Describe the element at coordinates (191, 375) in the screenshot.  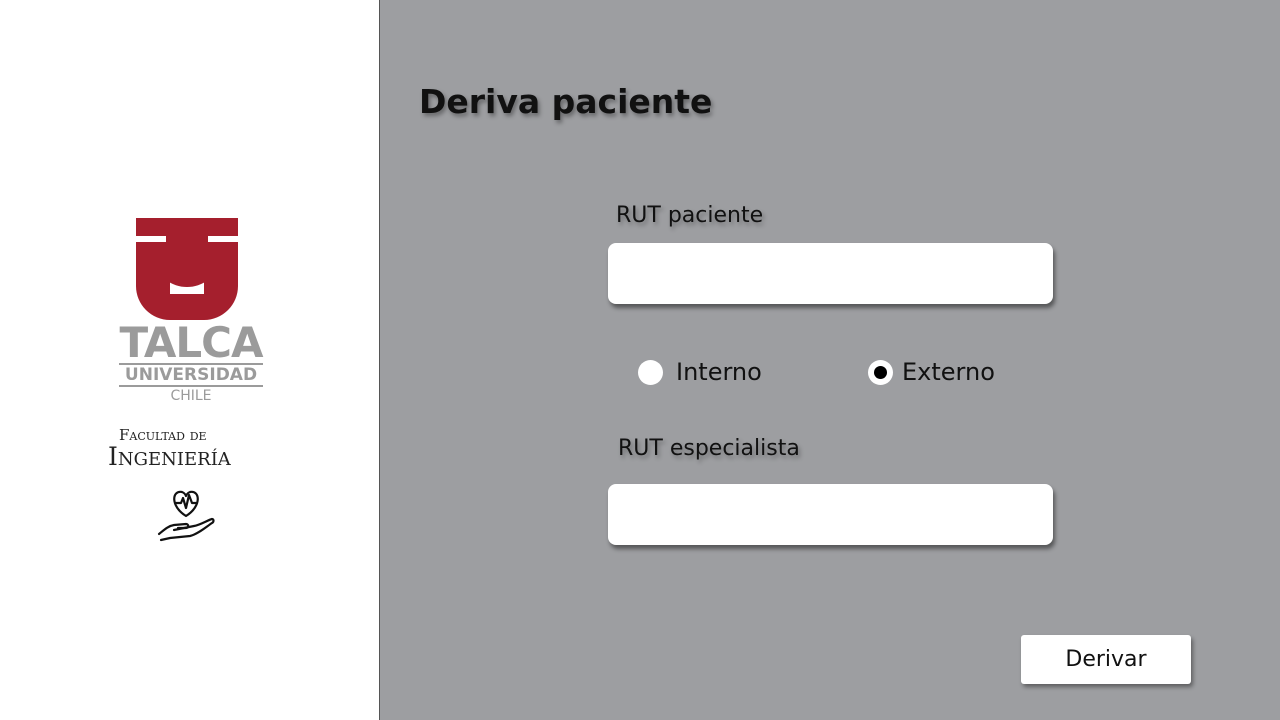
I see `logo-universidad-text: UNIVERSIDAD` at that location.